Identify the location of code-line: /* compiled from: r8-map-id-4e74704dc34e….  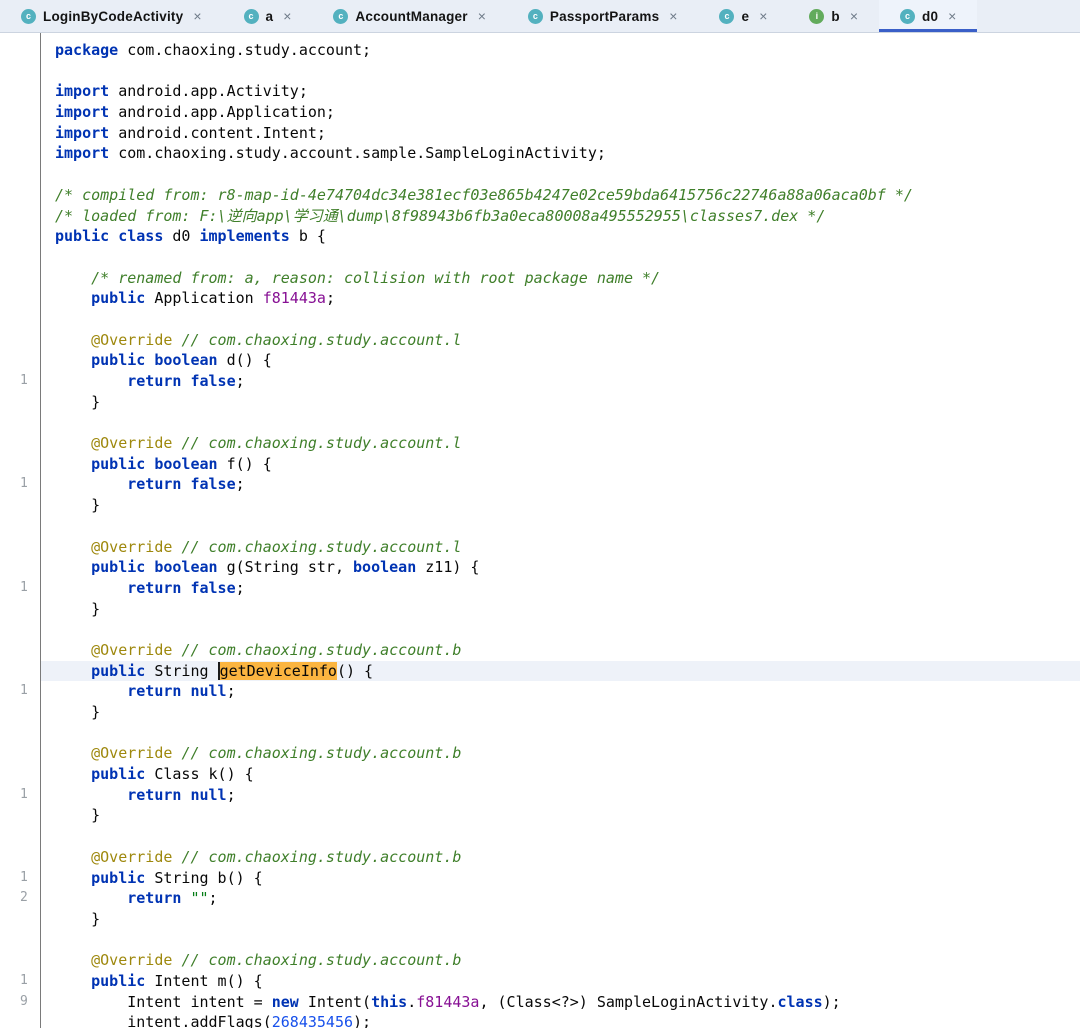
(540, 195).